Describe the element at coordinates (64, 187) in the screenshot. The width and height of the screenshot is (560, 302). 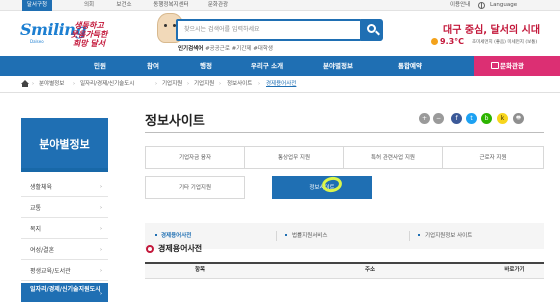
I see `sidebar-item-sports: 생활체육 ›` at that location.